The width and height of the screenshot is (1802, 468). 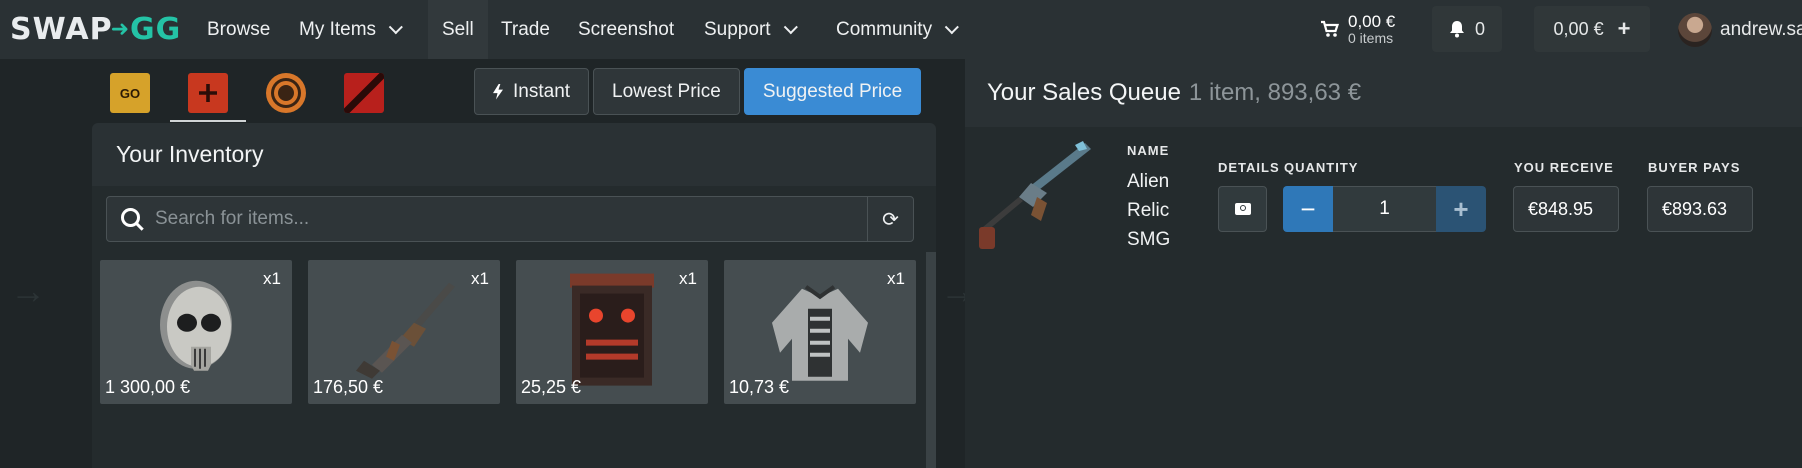 I want to click on nav-my-items-label: My Items, so click(x=338, y=29).